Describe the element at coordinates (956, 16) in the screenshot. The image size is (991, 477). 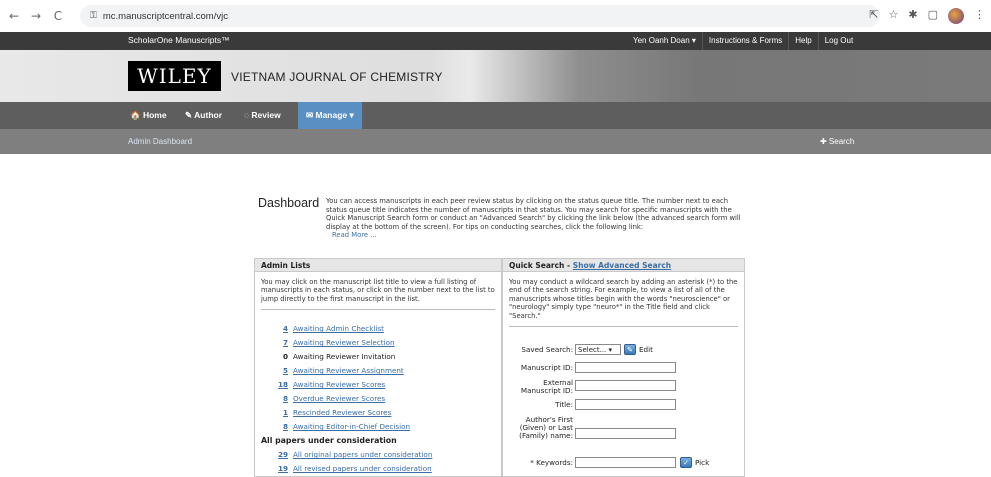
I see `profile-avatar` at that location.